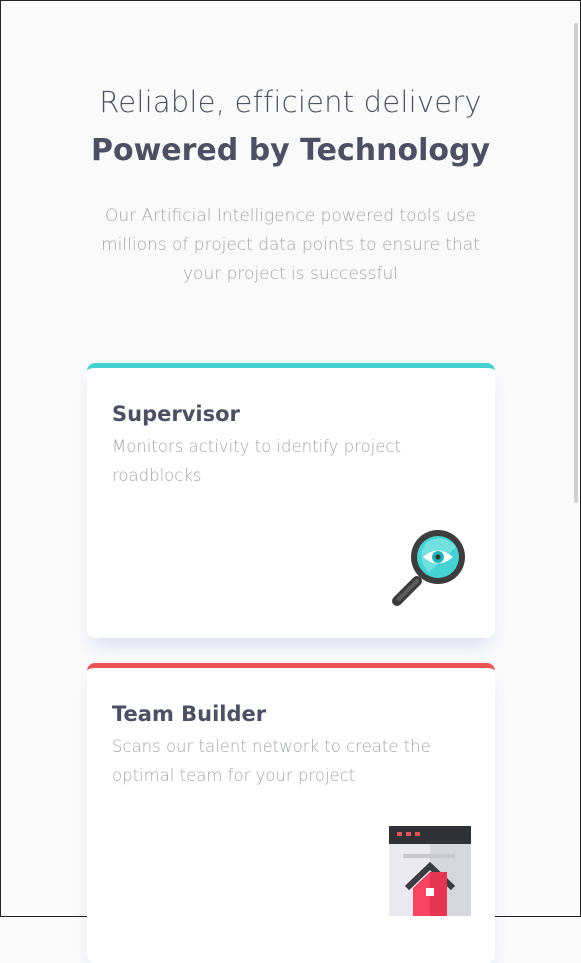 This screenshot has width=581, height=963. What do you see at coordinates (189, 714) in the screenshot?
I see `card-title: Team Builder` at bounding box center [189, 714].